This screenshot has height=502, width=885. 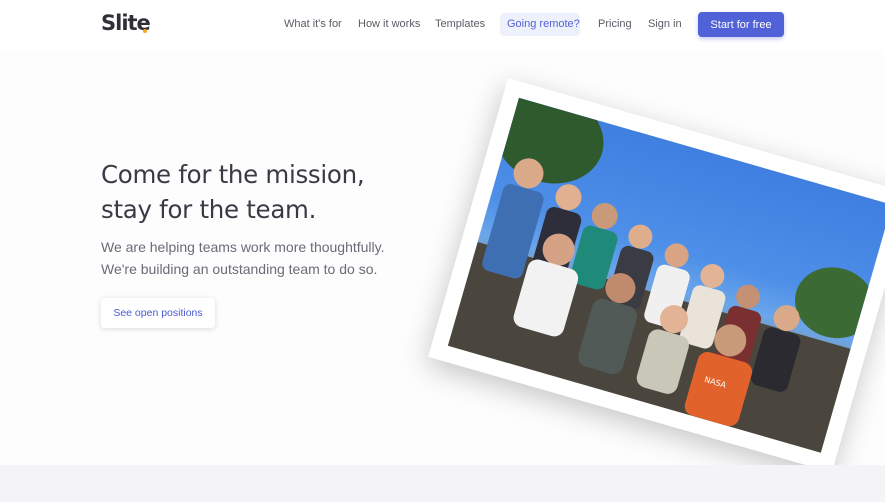 What do you see at coordinates (665, 24) in the screenshot?
I see `nav-link-sign-in: Sign in` at bounding box center [665, 24].